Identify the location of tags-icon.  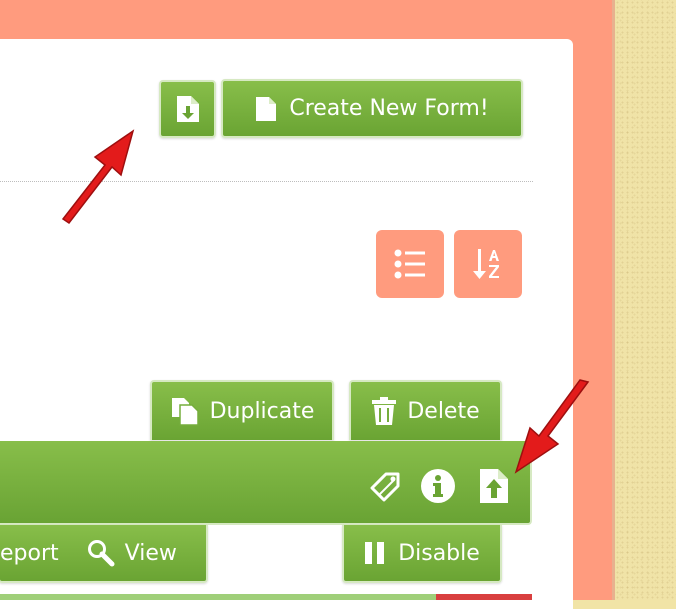
(387, 486).